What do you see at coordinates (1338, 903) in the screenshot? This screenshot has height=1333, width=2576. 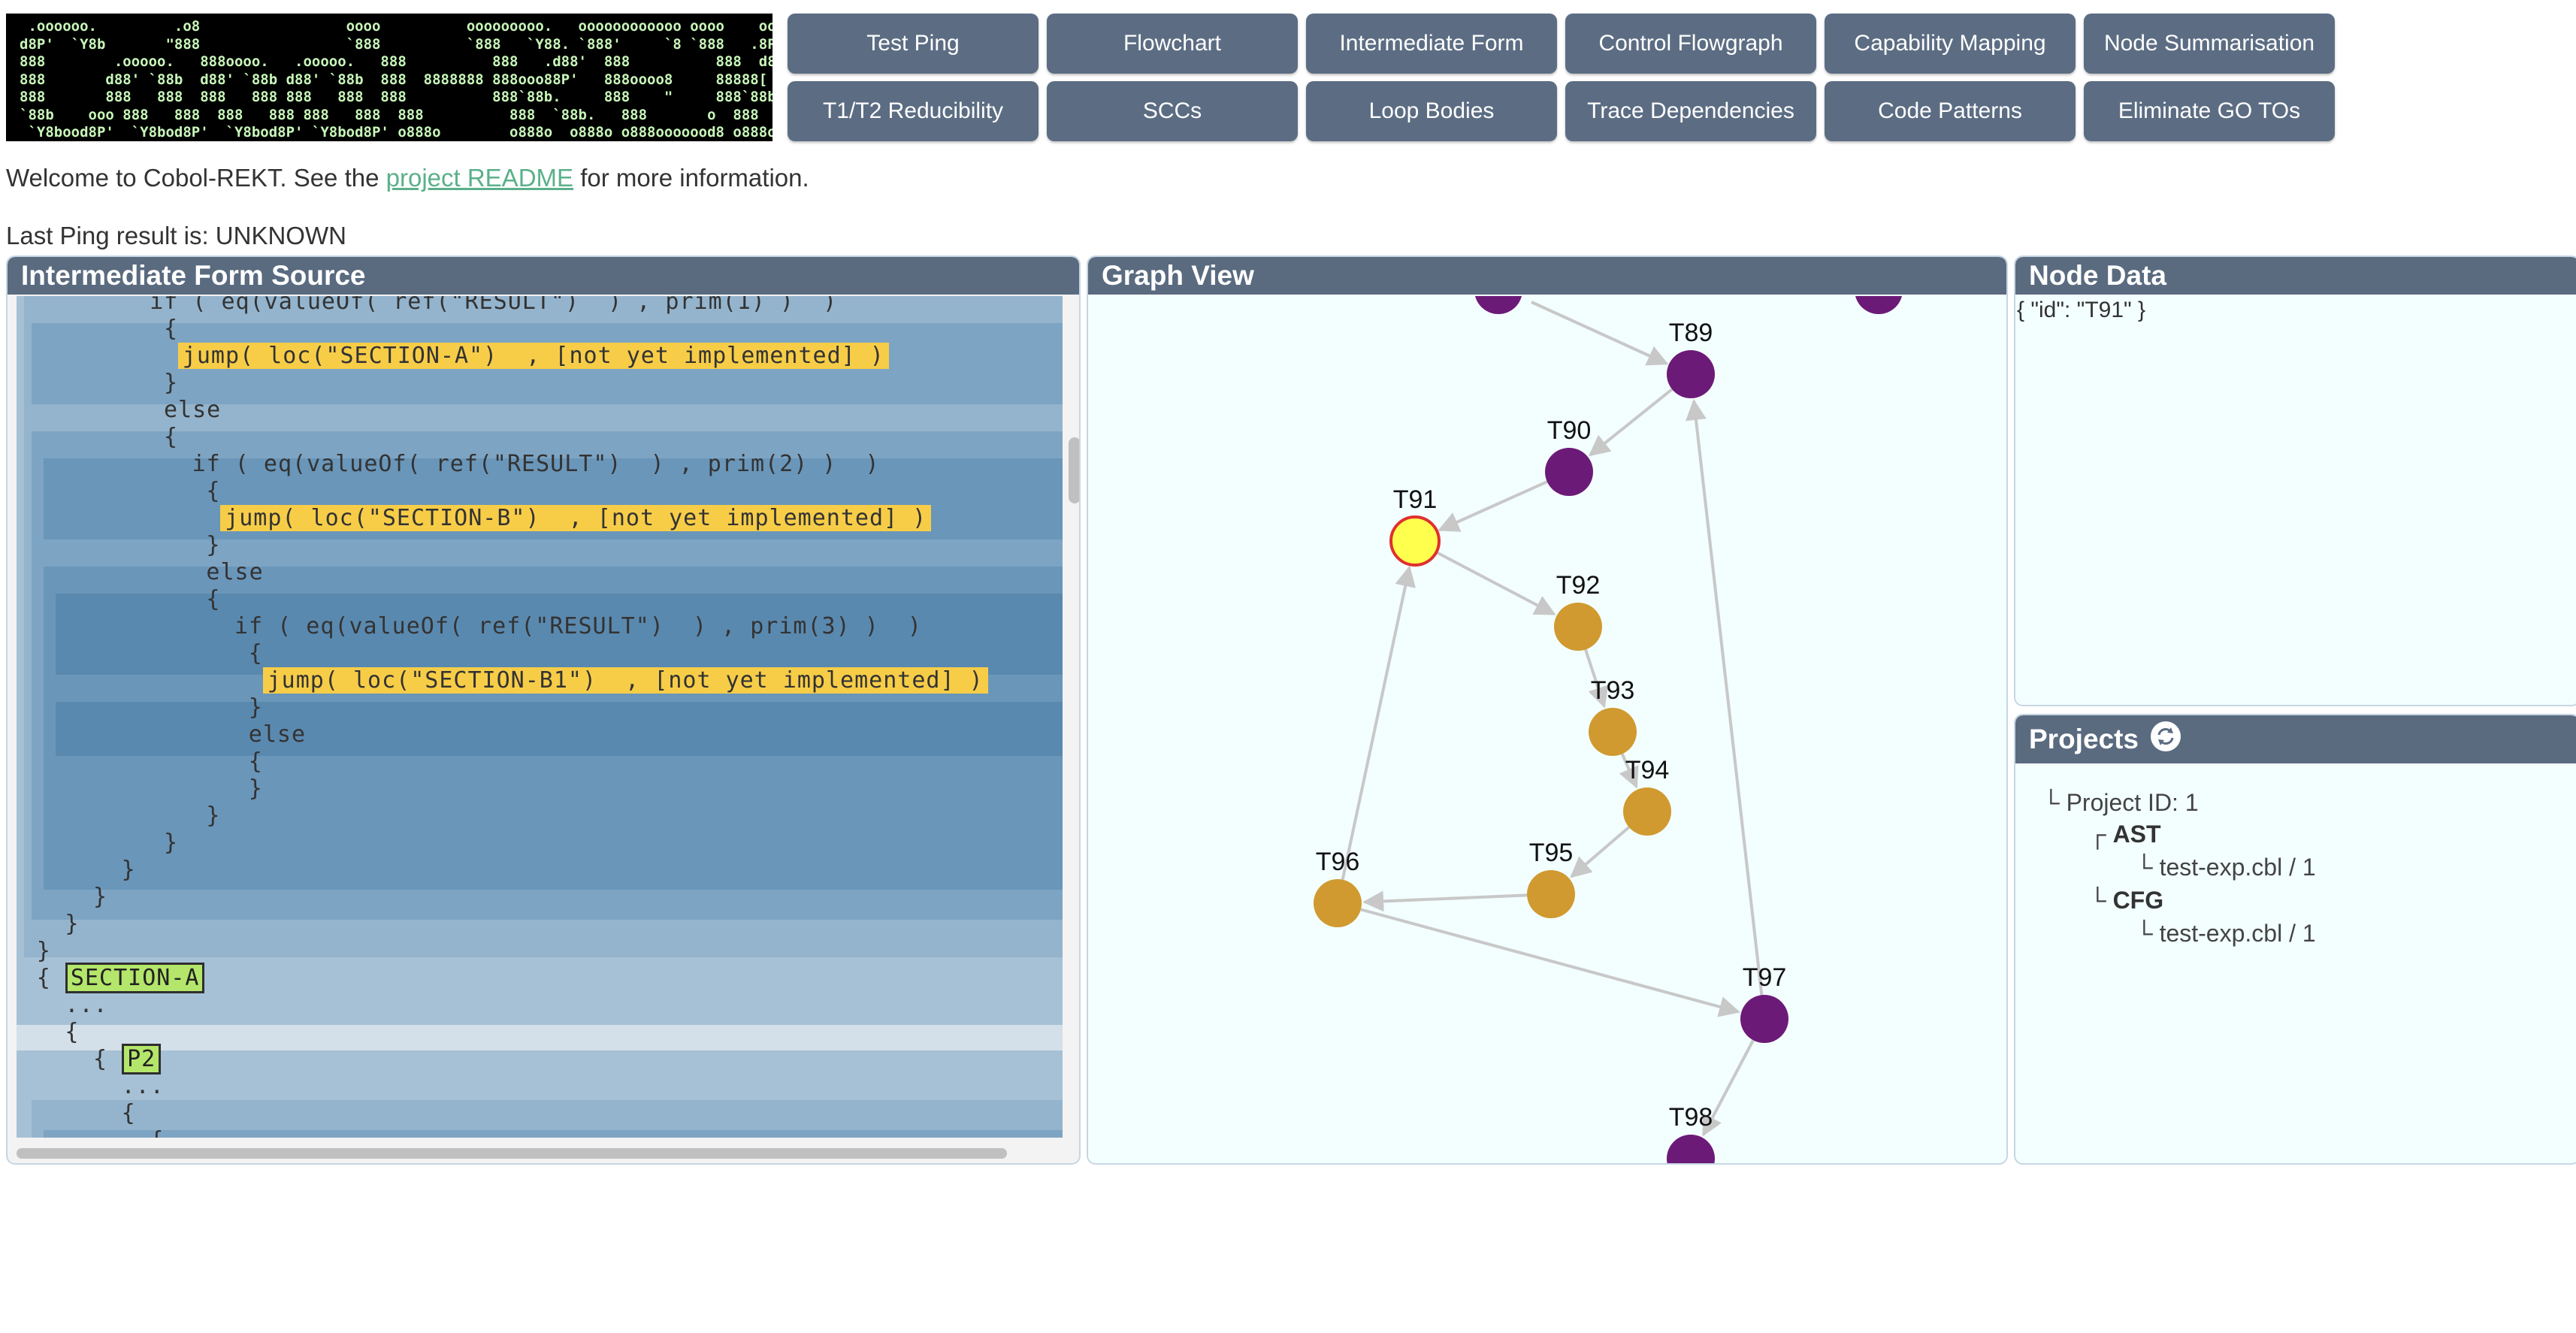 I see `graph-node-t96` at bounding box center [1338, 903].